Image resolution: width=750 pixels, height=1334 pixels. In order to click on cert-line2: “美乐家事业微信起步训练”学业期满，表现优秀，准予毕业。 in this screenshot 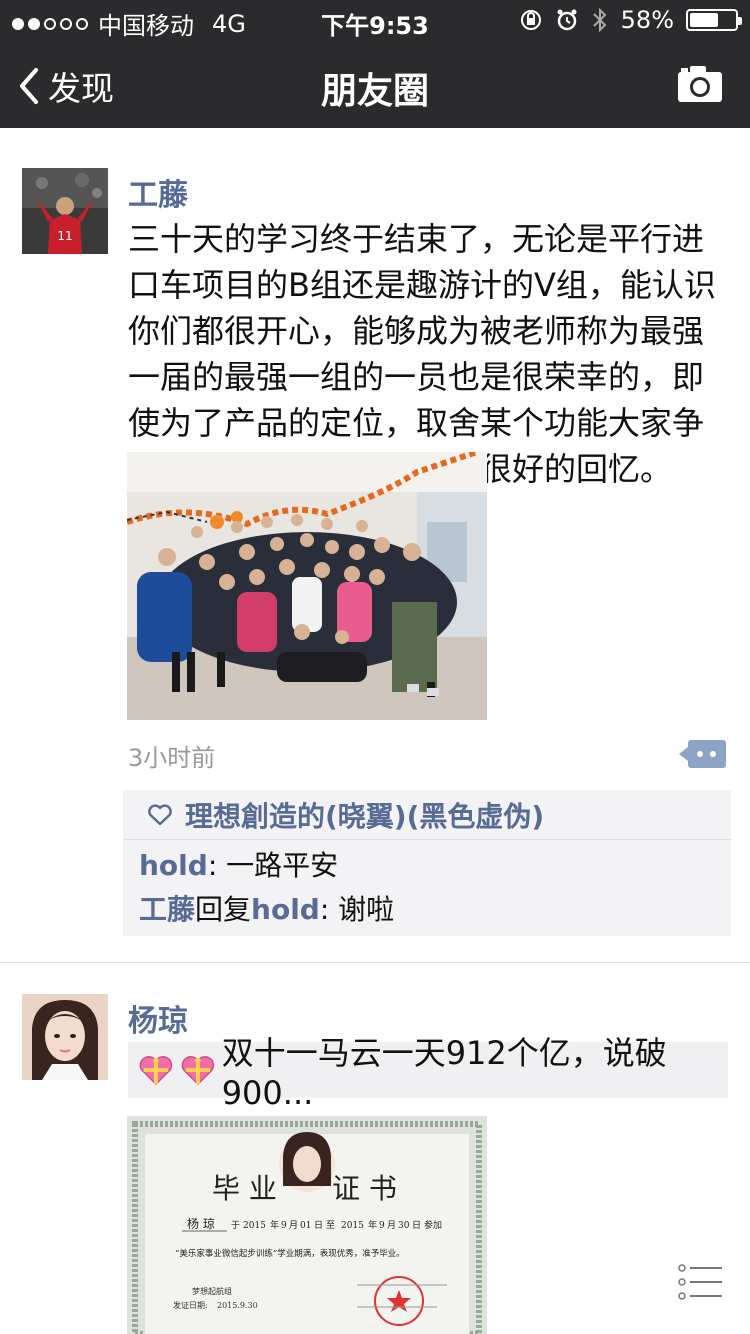, I will do `click(290, 1253)`.